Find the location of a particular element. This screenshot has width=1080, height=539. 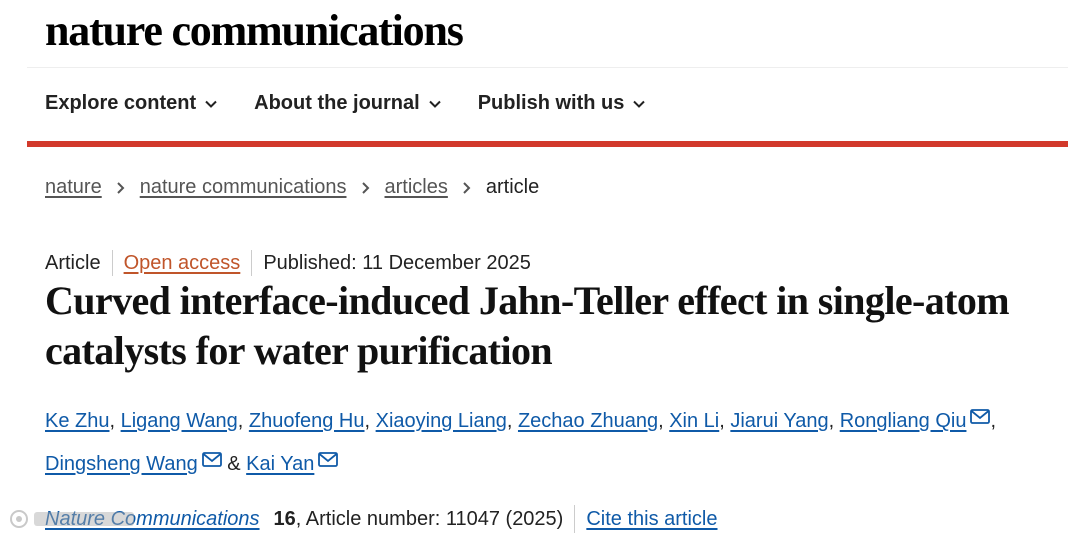

breadcrumb-nature-communications: nature communications is located at coordinates (243, 187).